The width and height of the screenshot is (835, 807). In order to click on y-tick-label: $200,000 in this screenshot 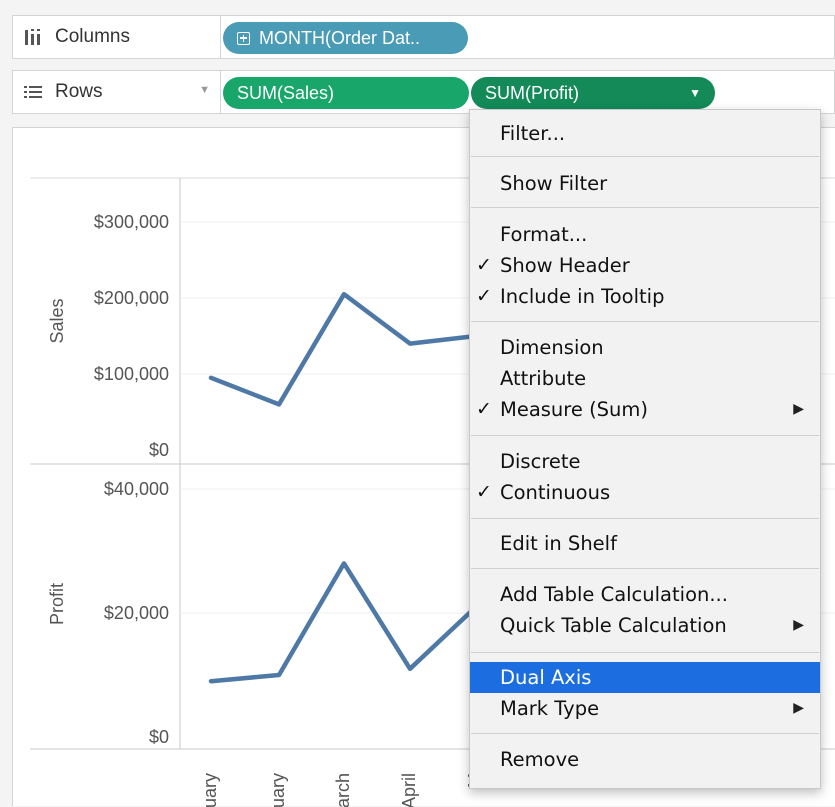, I will do `click(131, 298)`.